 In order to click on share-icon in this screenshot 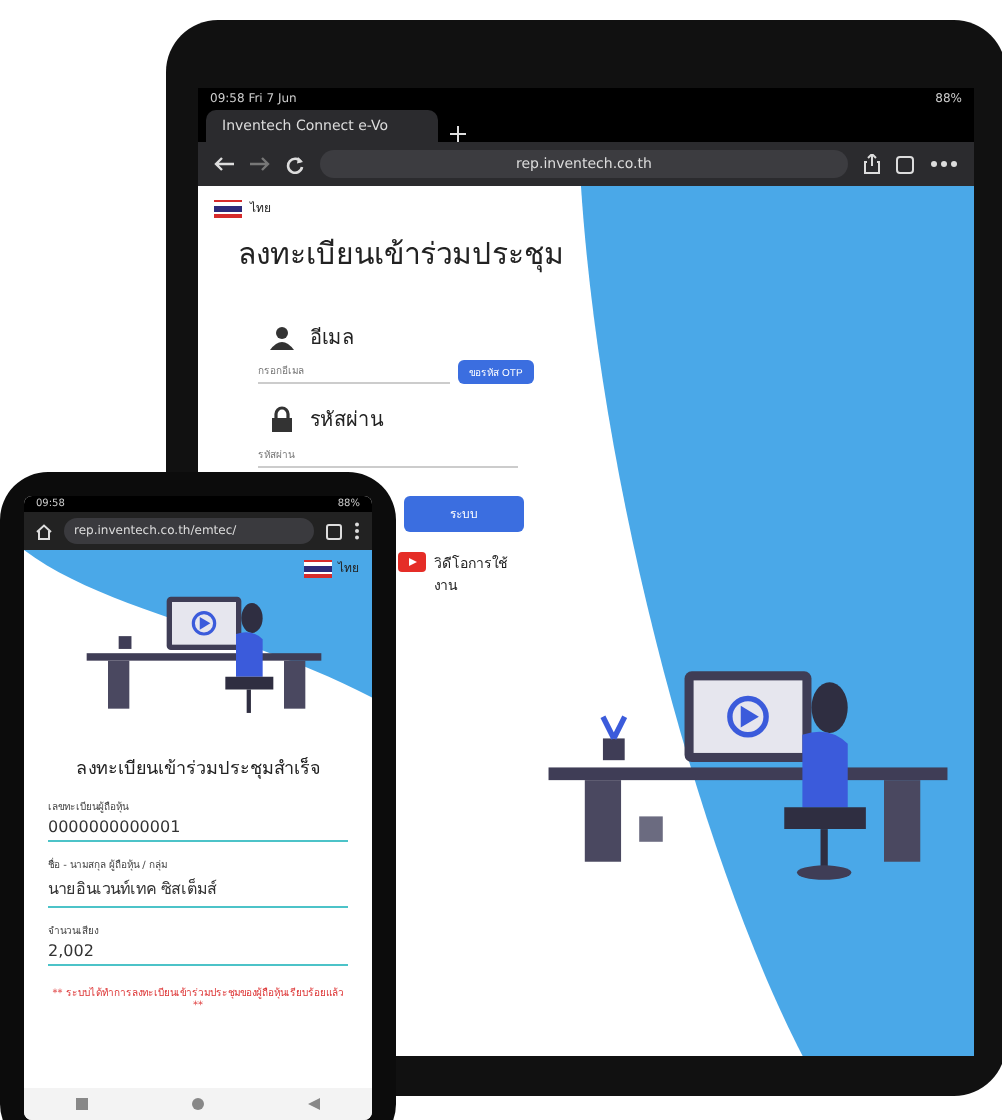, I will do `click(872, 164)`.